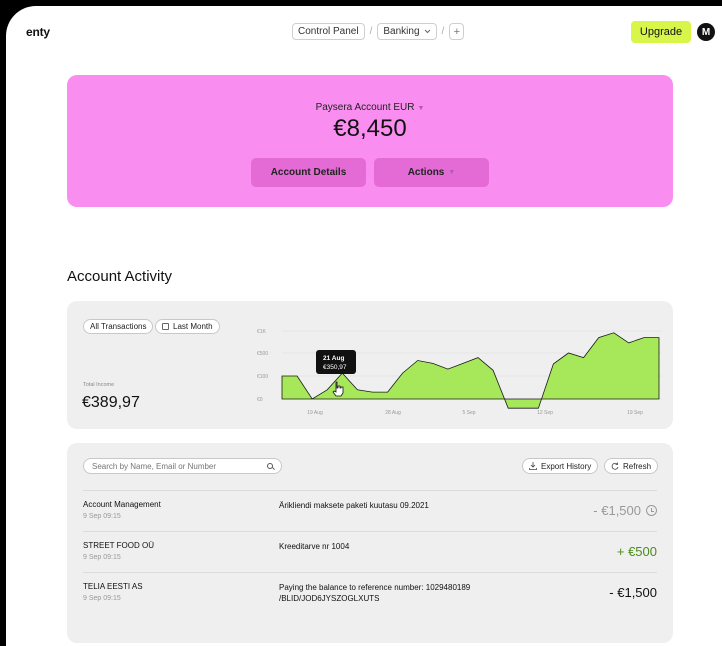 Image resolution: width=722 pixels, height=646 pixels. I want to click on chart-y-axis: €1K €500 €100 €0, so click(262, 366).